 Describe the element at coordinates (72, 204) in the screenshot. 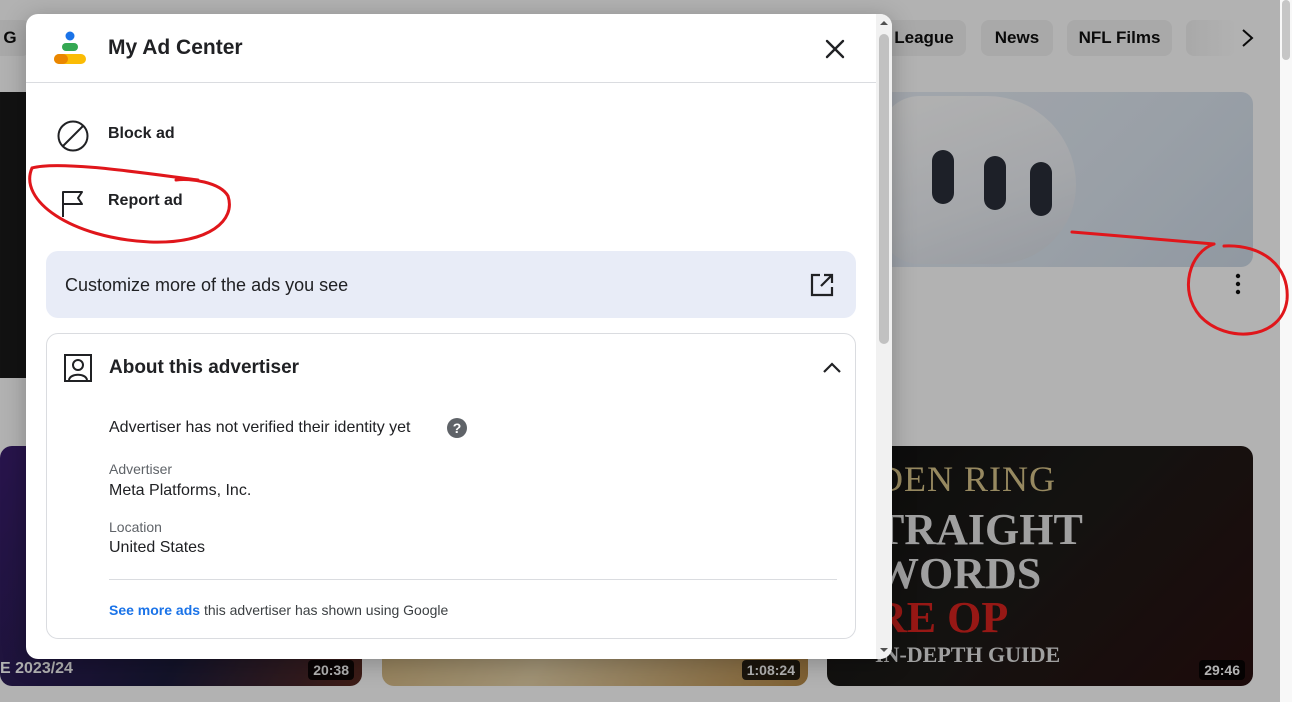

I see `flag-icon` at that location.